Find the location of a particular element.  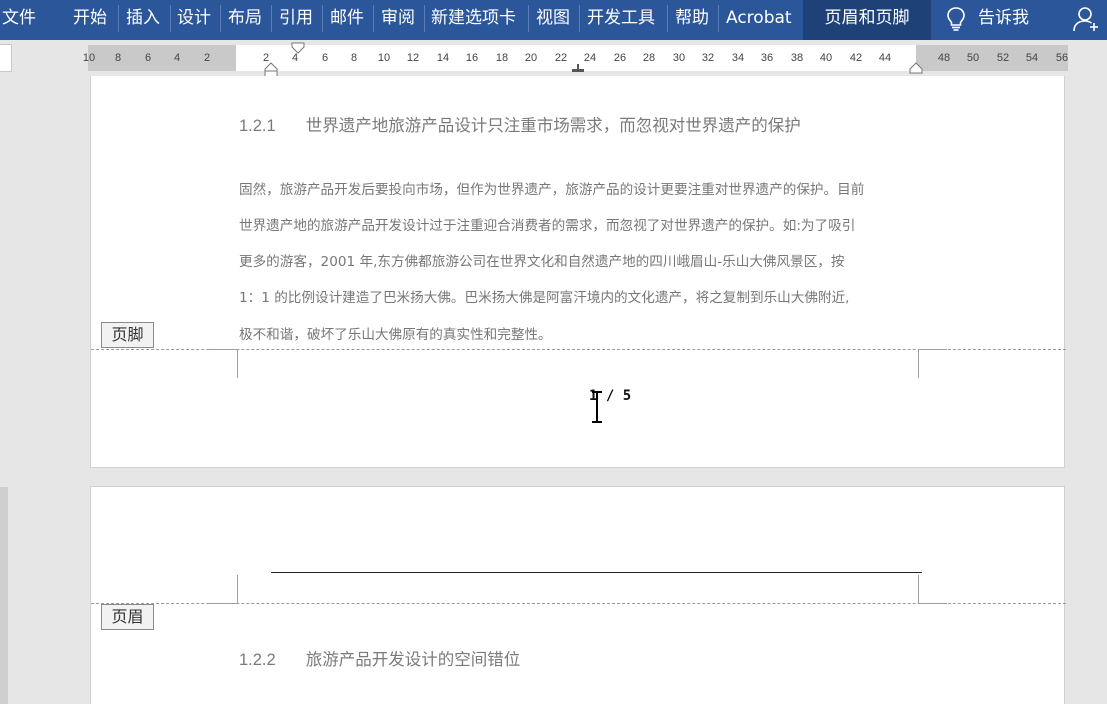

tab-review: 审阅 is located at coordinates (398, 18).